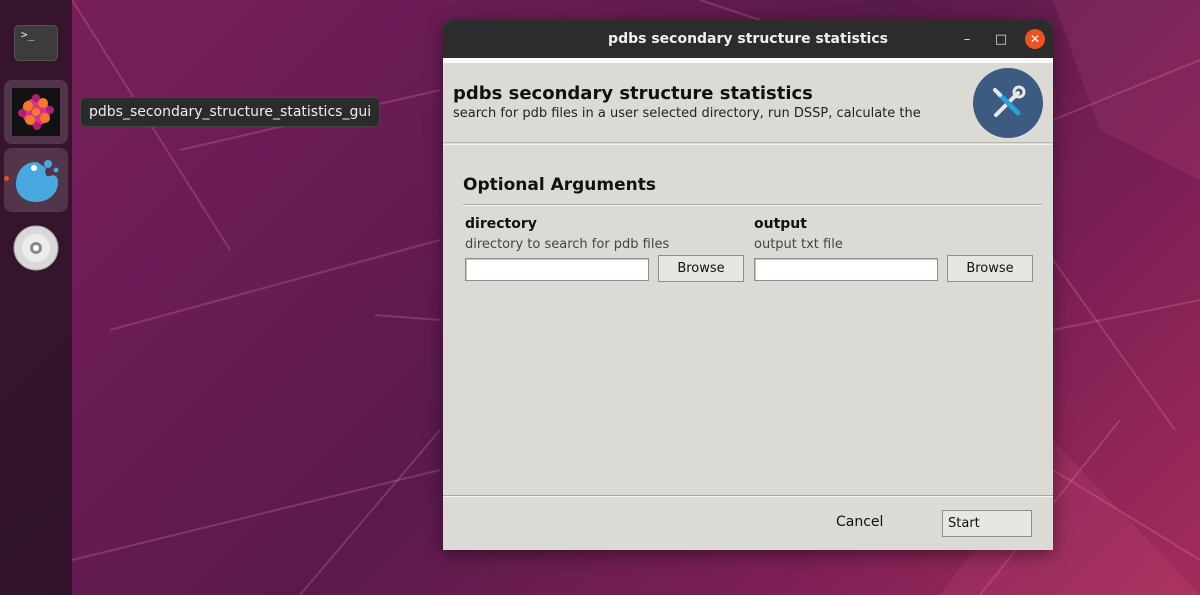 The image size is (1200, 595). What do you see at coordinates (780, 224) in the screenshot?
I see `output-label: output` at bounding box center [780, 224].